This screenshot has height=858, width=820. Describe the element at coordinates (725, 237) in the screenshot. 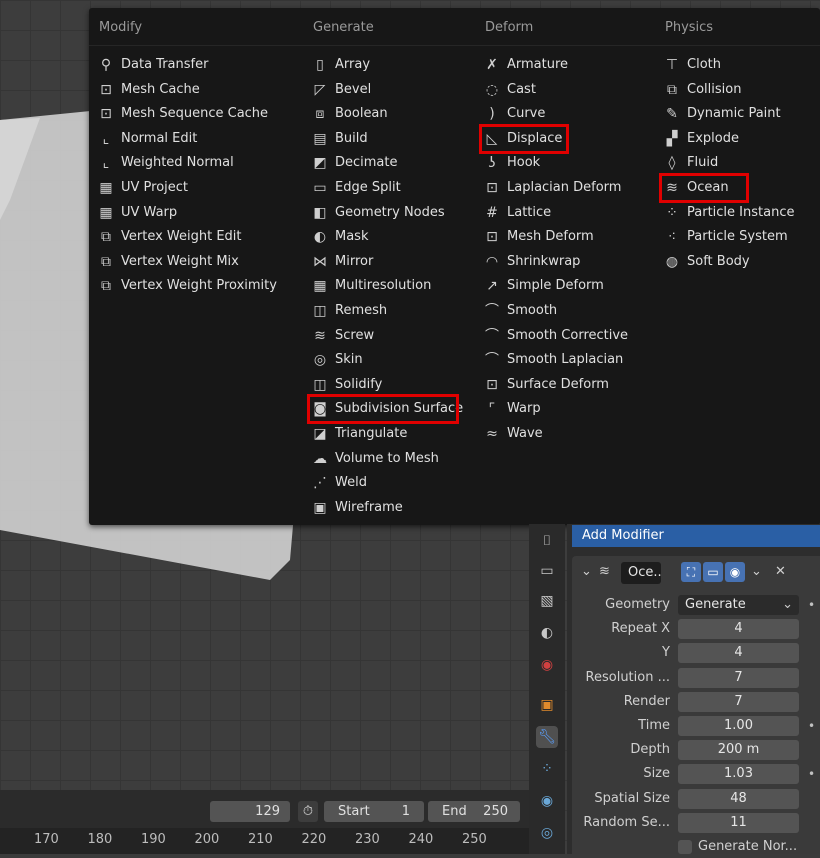

I see `menu-item-particle-system: ⁖ Particle System` at that location.